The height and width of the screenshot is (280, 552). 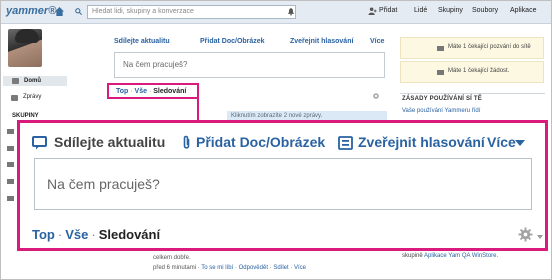 What do you see at coordinates (540, 237) in the screenshot?
I see `gear-dropdown-caret-icon` at bounding box center [540, 237].